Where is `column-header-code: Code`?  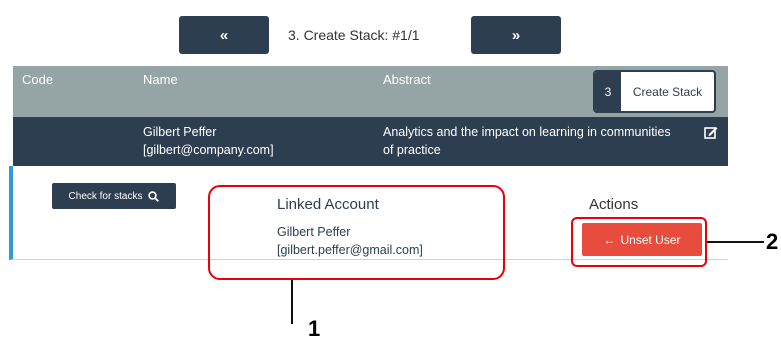 column-header-code: Code is located at coordinates (38, 79).